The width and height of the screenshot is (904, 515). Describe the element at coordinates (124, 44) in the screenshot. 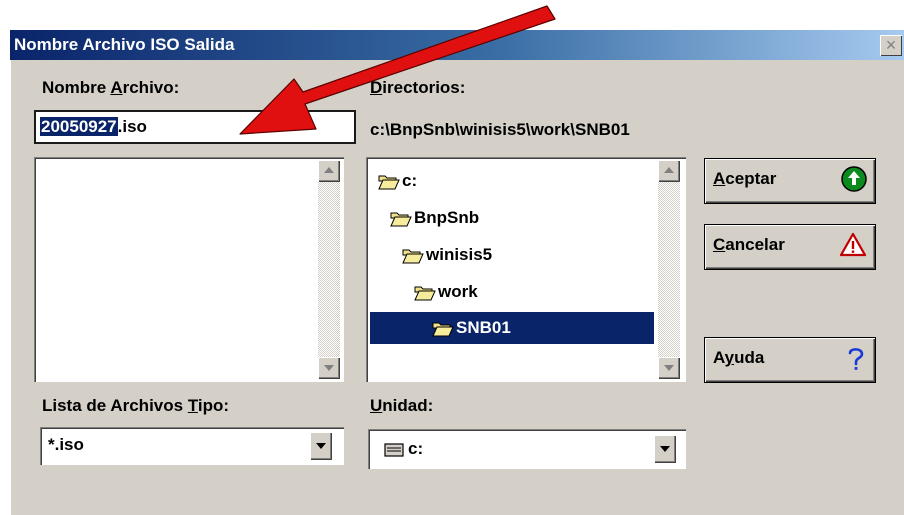

I see `window-title: Nombre Archivo ISO Salida` at that location.